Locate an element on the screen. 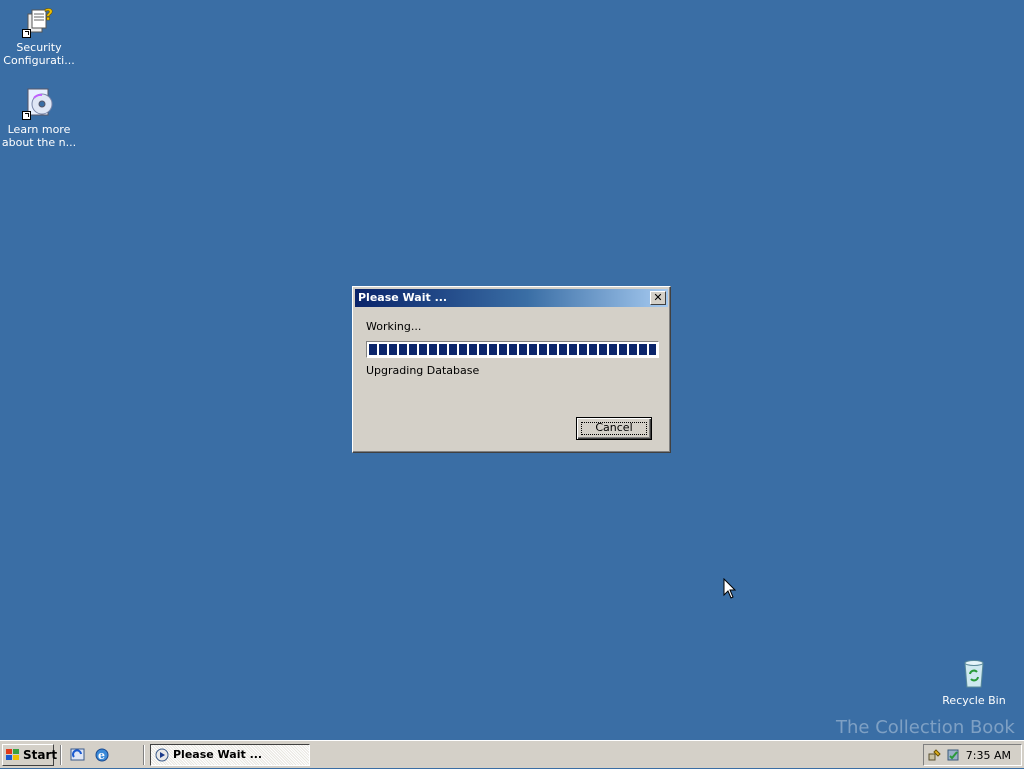 The image size is (1024, 769). cancel-button-label: Cancel is located at coordinates (614, 427).